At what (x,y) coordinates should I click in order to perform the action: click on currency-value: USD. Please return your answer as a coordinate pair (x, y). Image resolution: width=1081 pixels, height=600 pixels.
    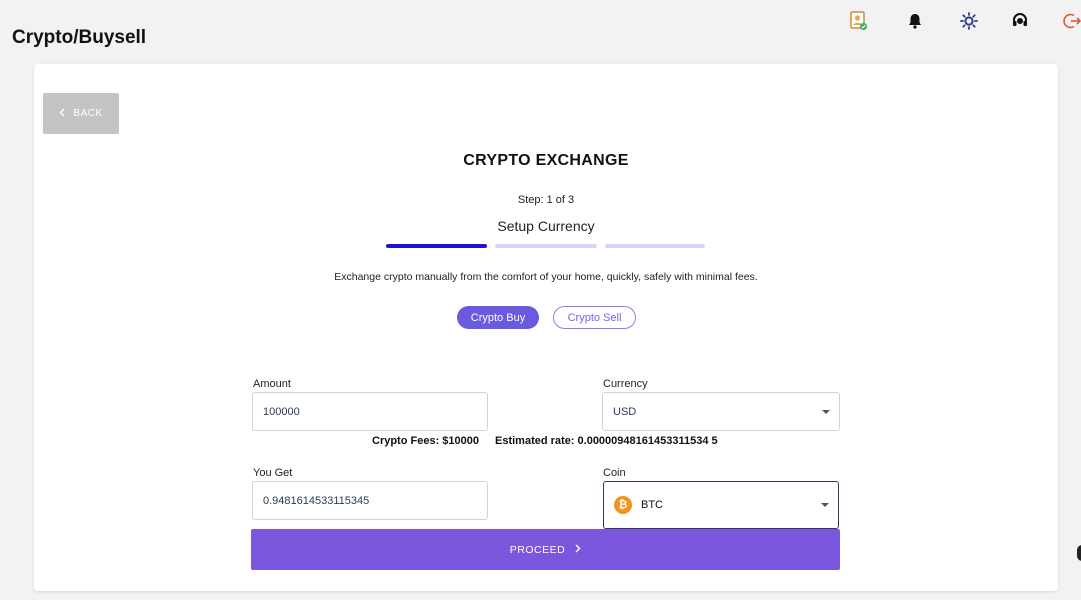
    Looking at the image, I should click on (625, 411).